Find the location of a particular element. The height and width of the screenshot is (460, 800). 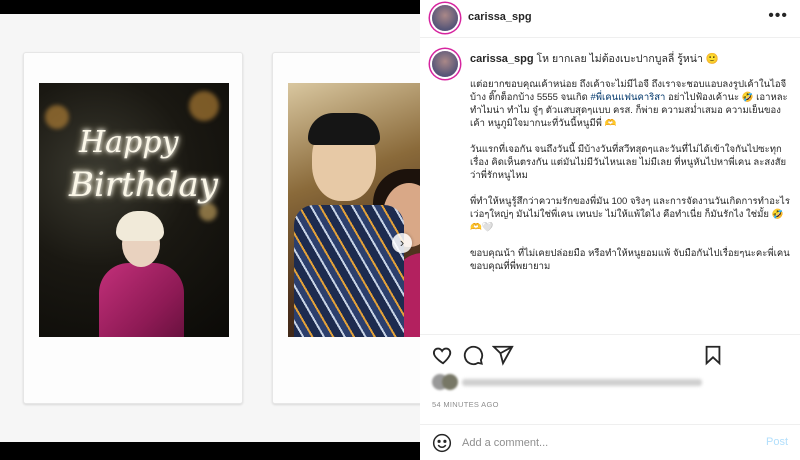

heart-icon is located at coordinates (443, 355).